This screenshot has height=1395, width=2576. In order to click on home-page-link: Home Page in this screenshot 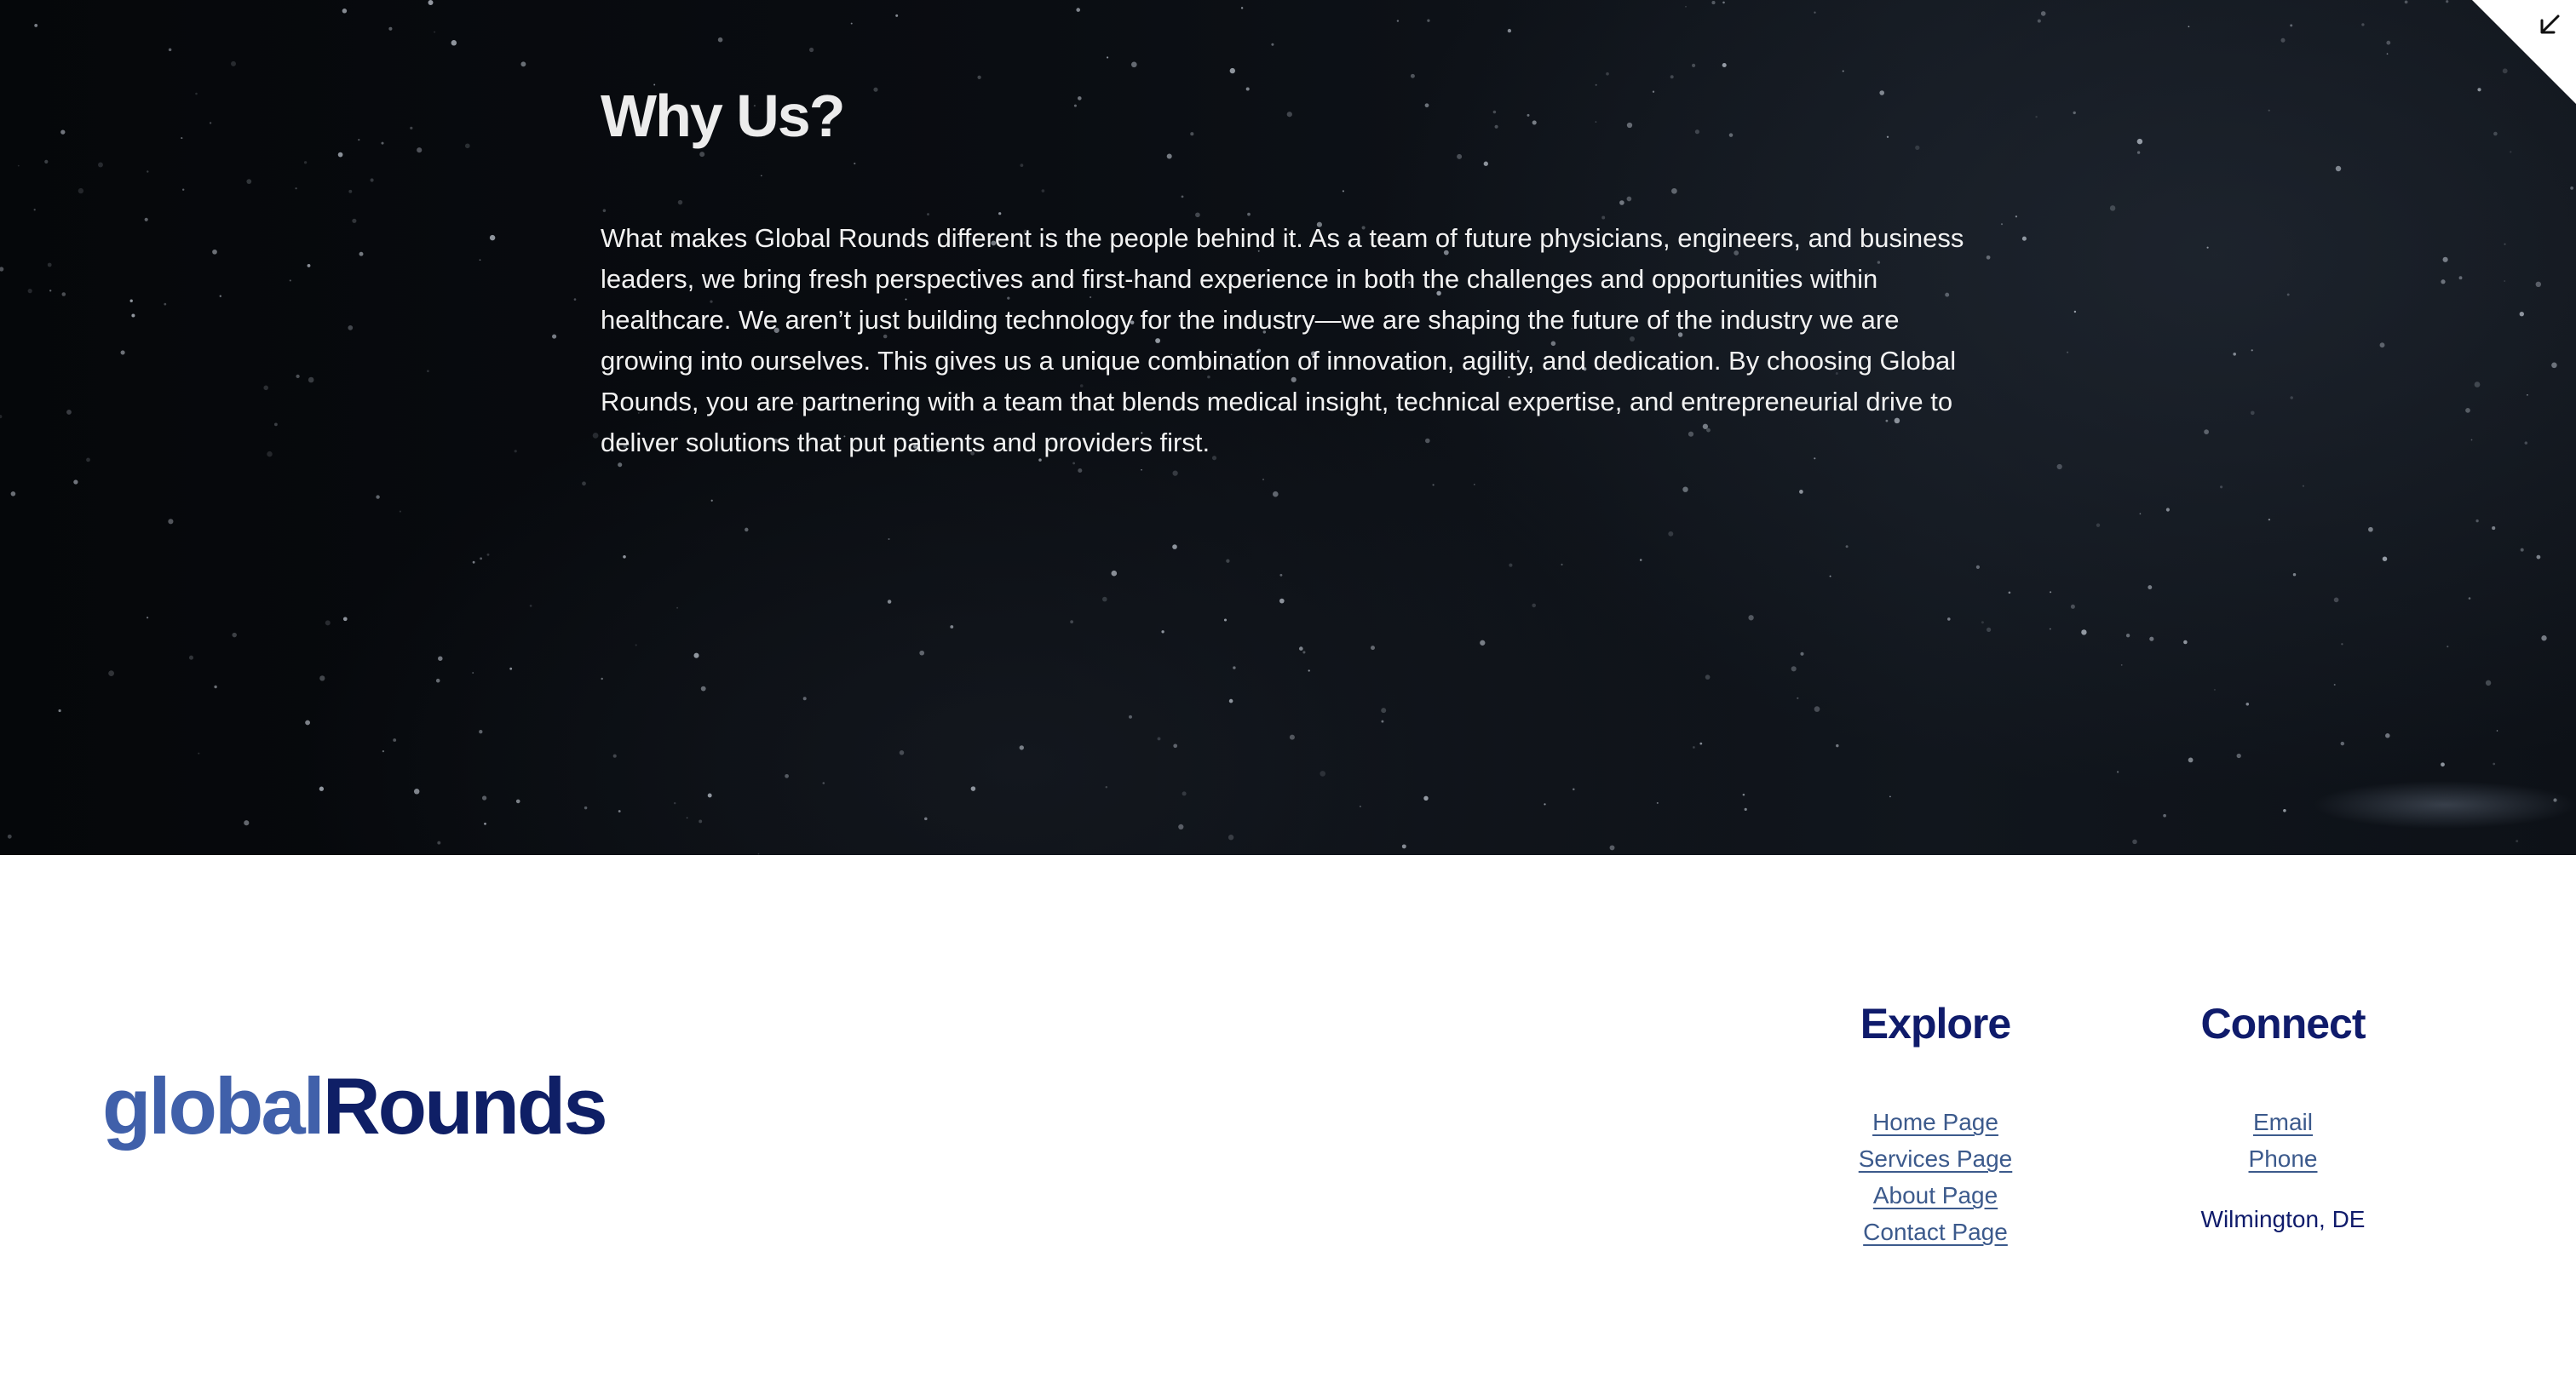, I will do `click(1935, 1122)`.